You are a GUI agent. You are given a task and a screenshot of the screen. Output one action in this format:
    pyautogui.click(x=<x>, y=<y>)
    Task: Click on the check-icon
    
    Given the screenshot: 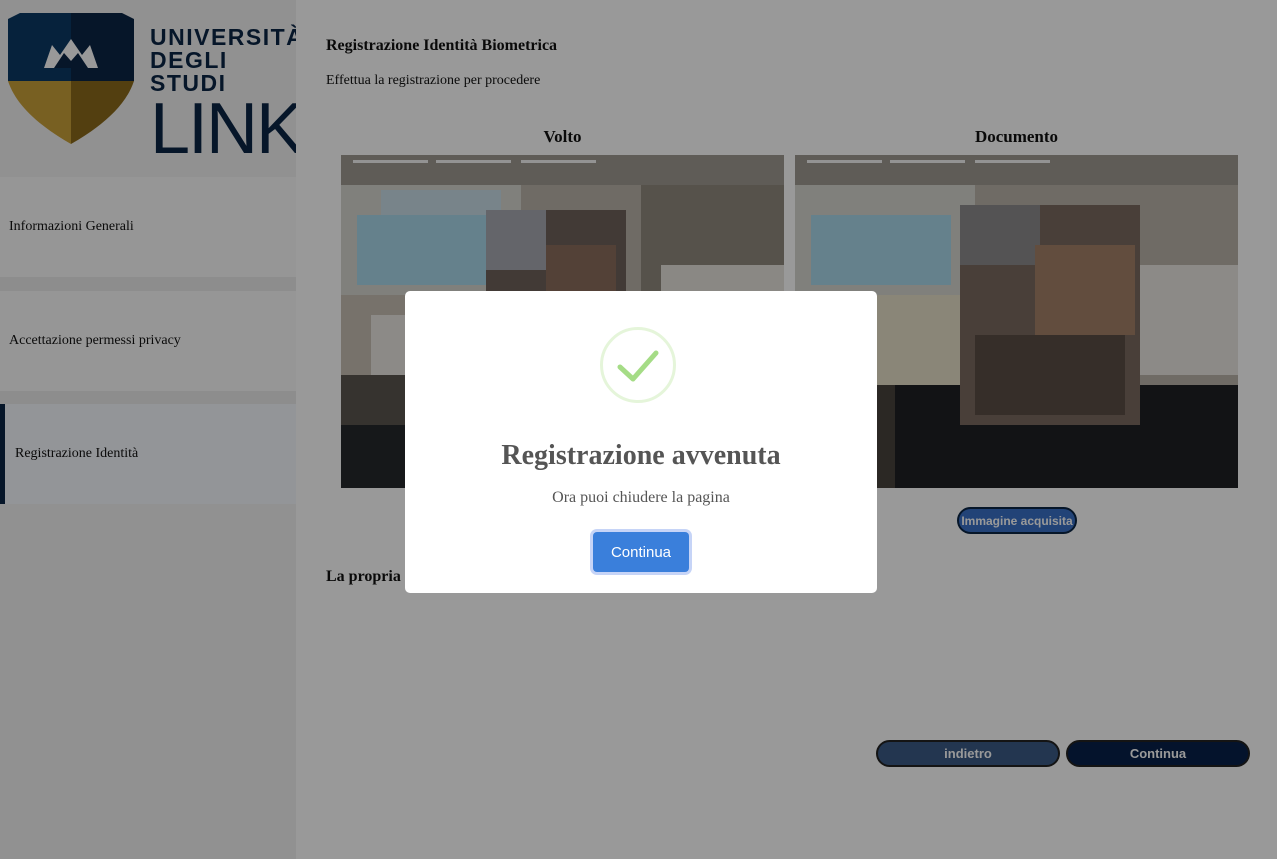 What is the action you would take?
    pyautogui.click(x=638, y=366)
    